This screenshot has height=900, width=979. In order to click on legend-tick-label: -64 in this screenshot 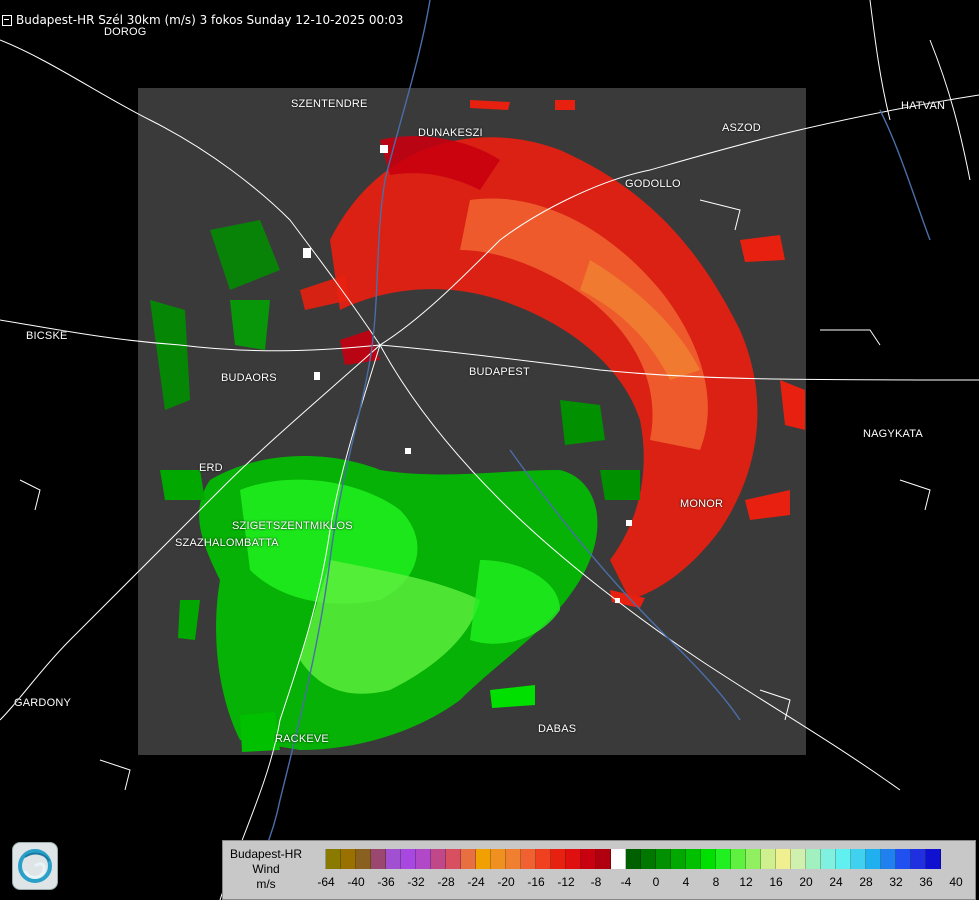, I will do `click(326, 882)`.